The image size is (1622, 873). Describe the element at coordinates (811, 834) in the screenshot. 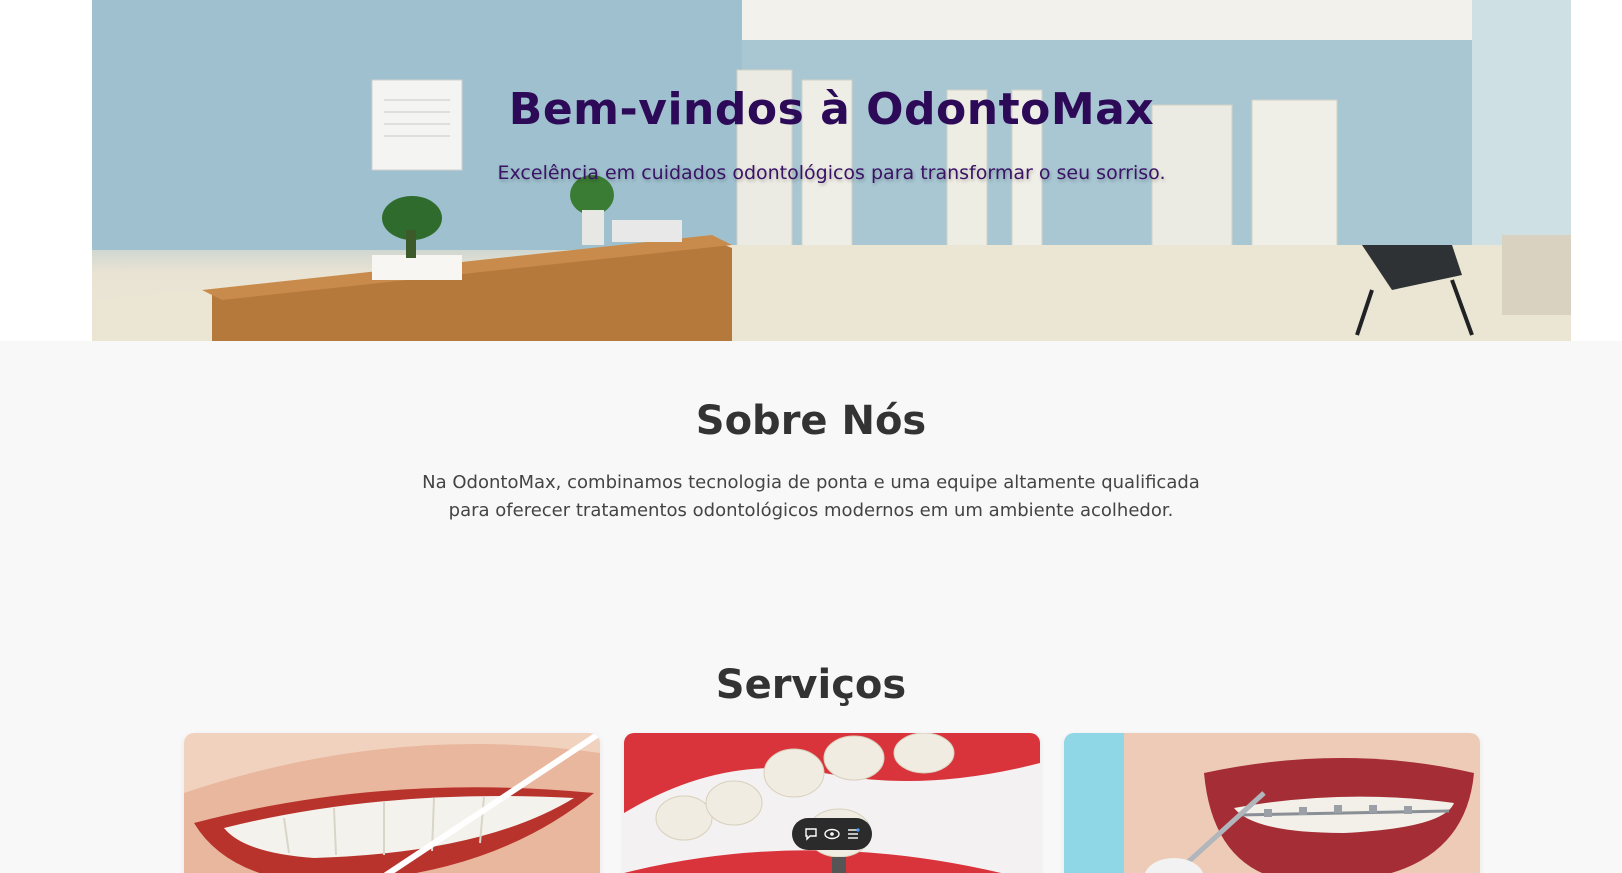

I see `comment-icon` at that location.